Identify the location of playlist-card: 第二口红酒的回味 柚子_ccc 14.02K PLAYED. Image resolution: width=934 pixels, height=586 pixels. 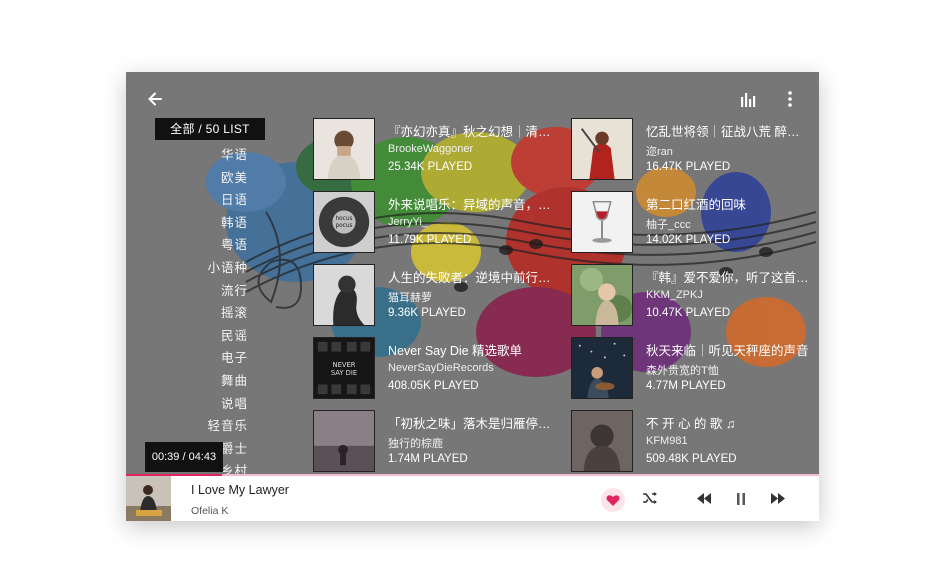
(691, 222).